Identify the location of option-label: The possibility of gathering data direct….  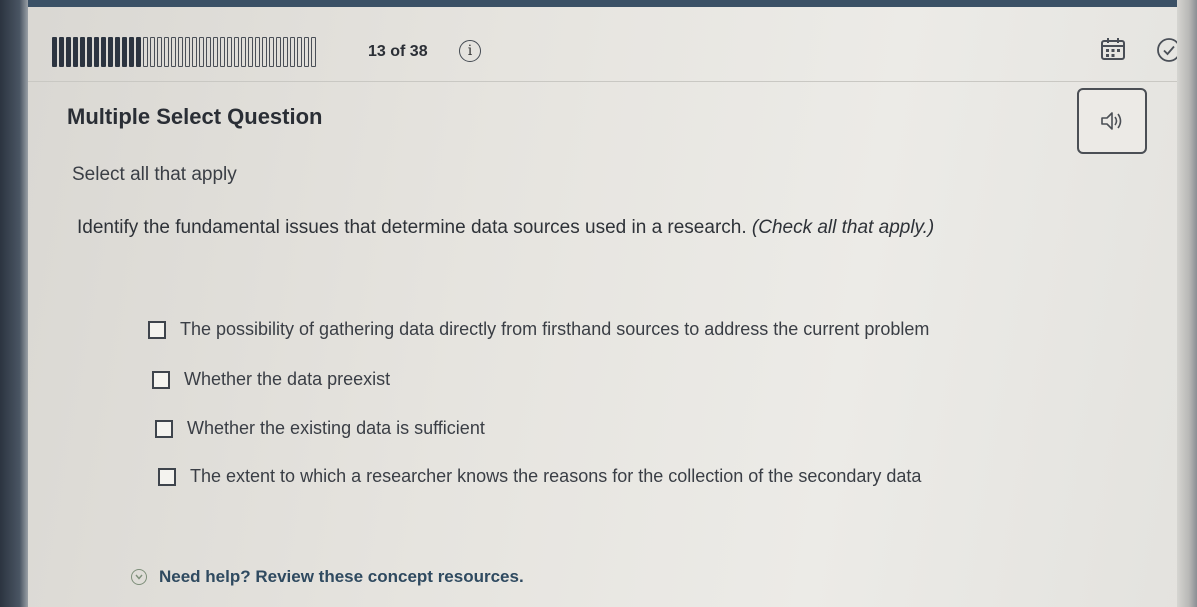
(555, 329).